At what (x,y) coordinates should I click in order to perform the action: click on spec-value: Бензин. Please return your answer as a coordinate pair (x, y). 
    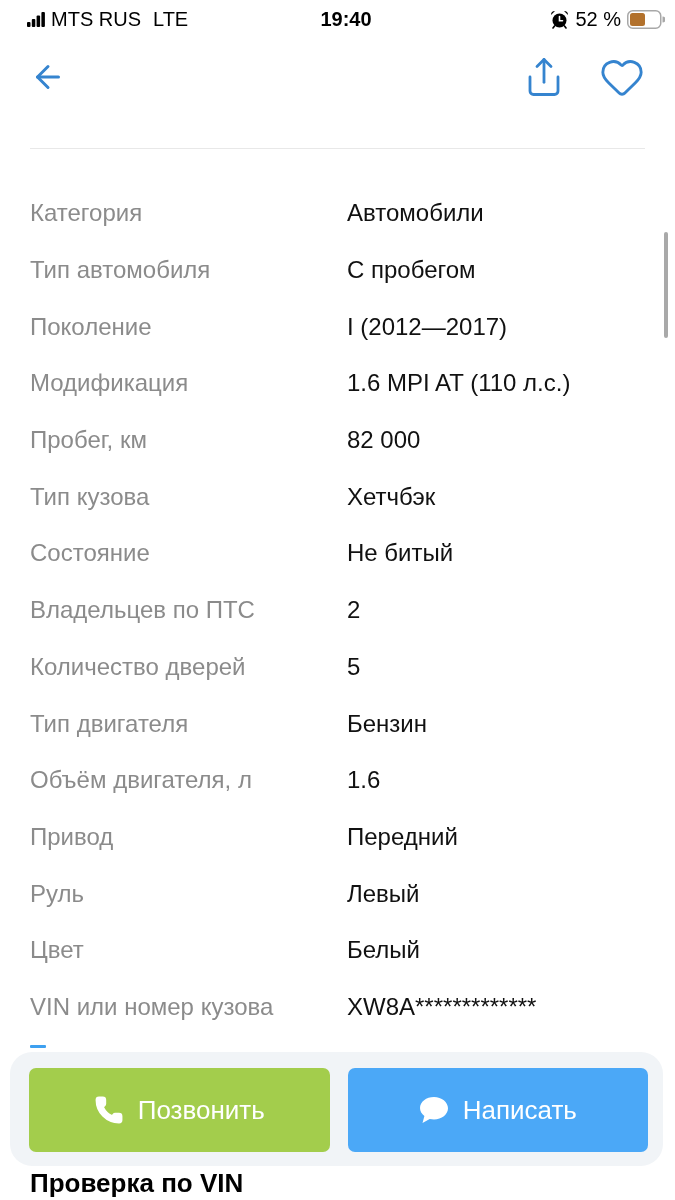
    Looking at the image, I should click on (387, 723).